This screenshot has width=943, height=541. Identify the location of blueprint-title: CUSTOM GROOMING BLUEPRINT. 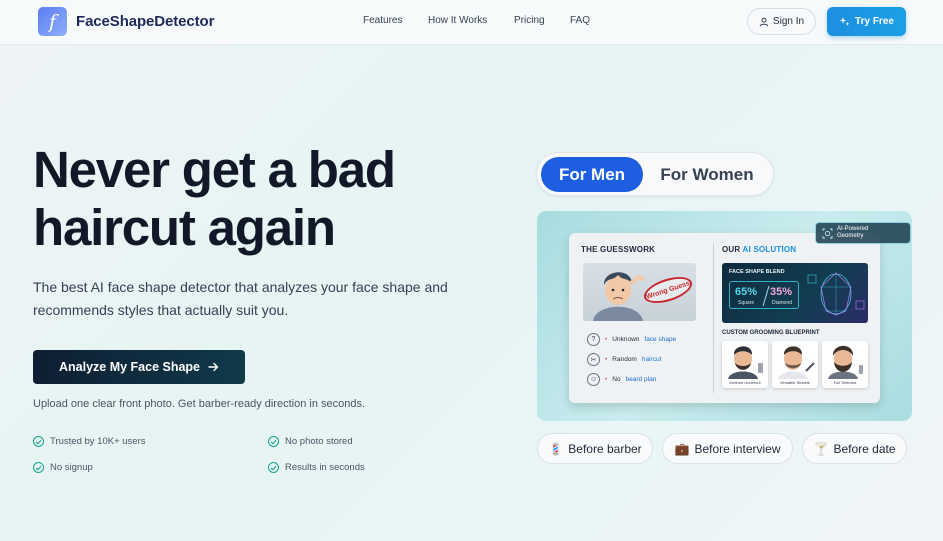
(771, 333).